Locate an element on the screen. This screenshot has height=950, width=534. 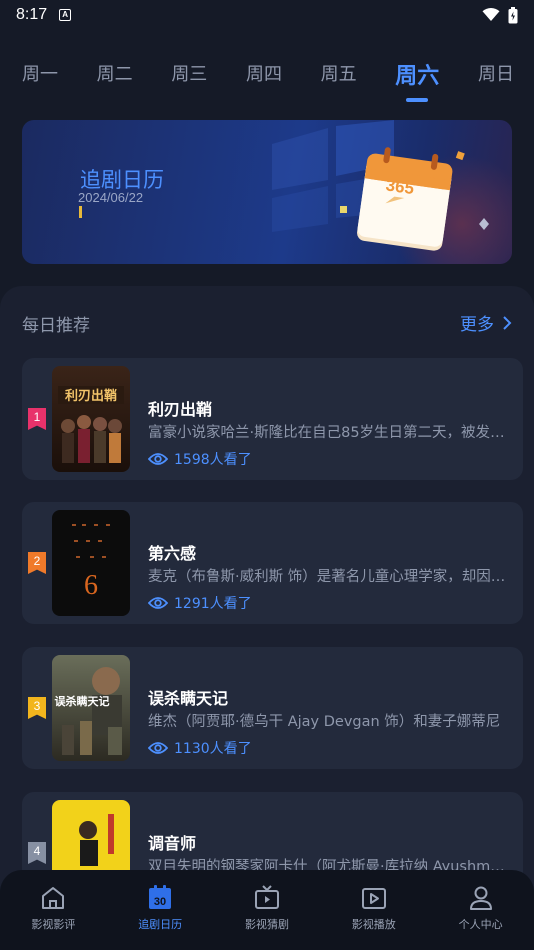
views-count: 1598人看了 is located at coordinates (213, 460).